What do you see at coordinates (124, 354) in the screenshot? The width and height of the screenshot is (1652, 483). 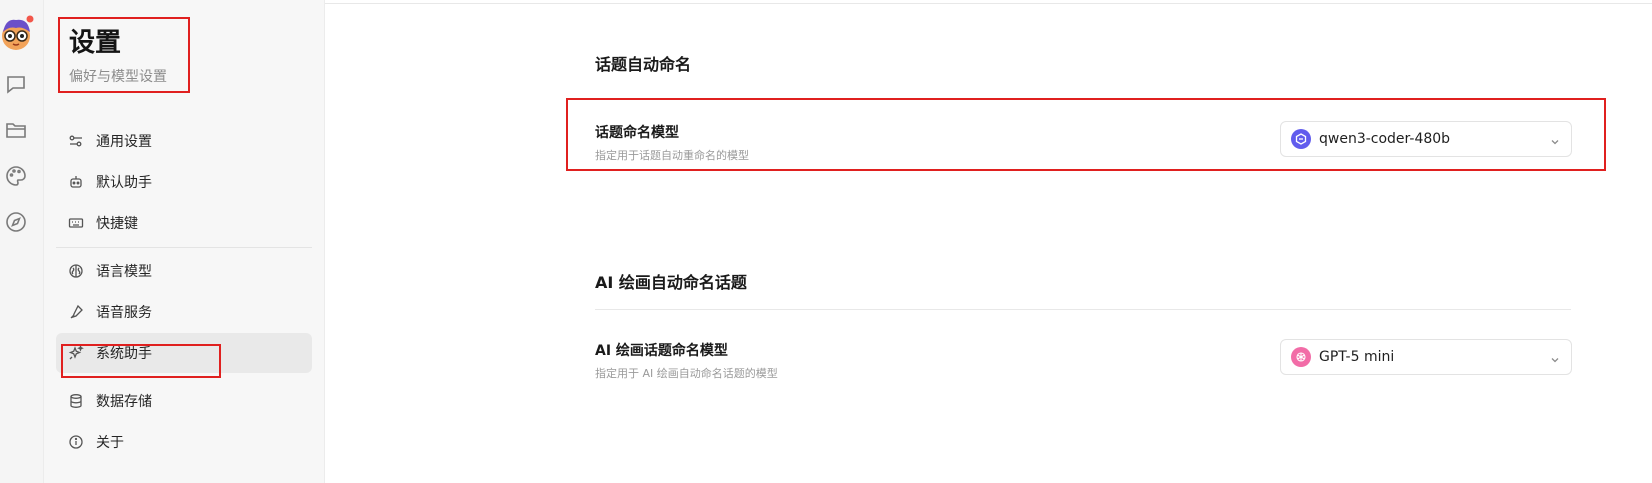 I see `sidebar-item-label: 系统助手` at bounding box center [124, 354].